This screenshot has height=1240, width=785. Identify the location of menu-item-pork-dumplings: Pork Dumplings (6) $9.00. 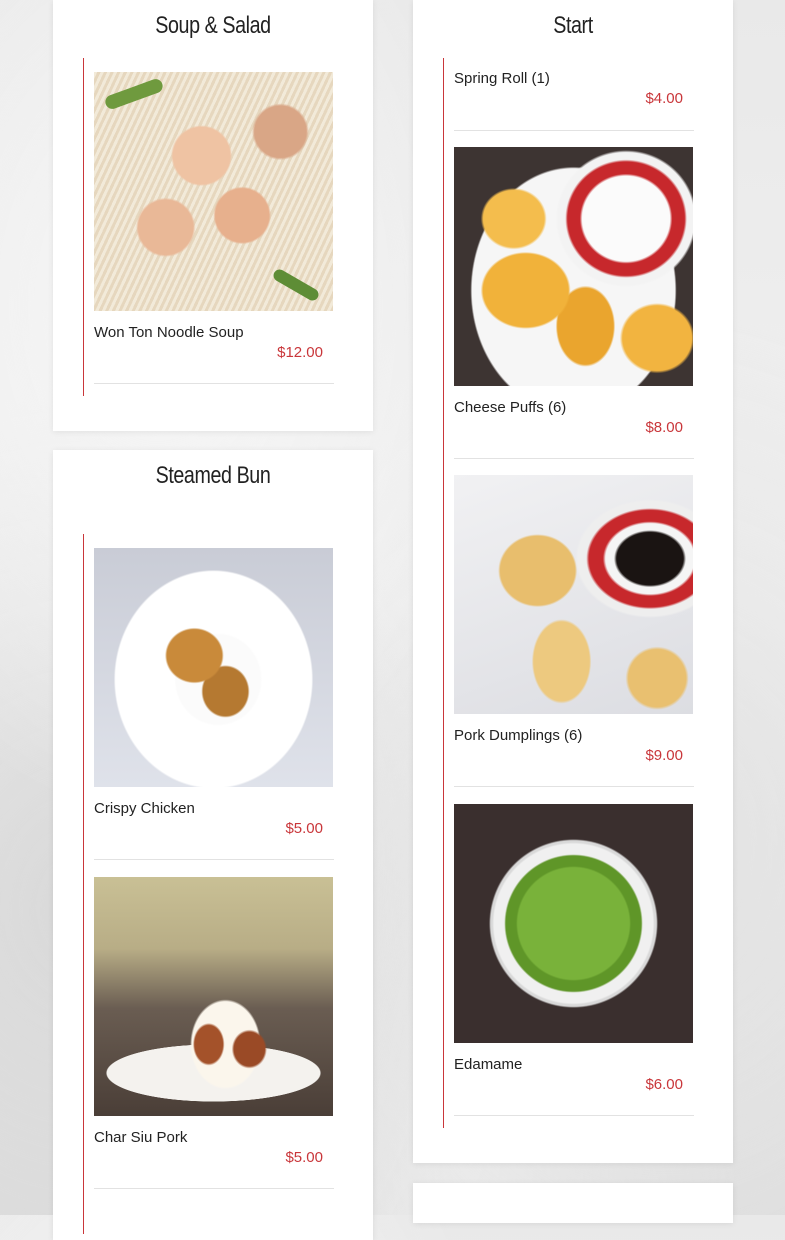
(574, 631).